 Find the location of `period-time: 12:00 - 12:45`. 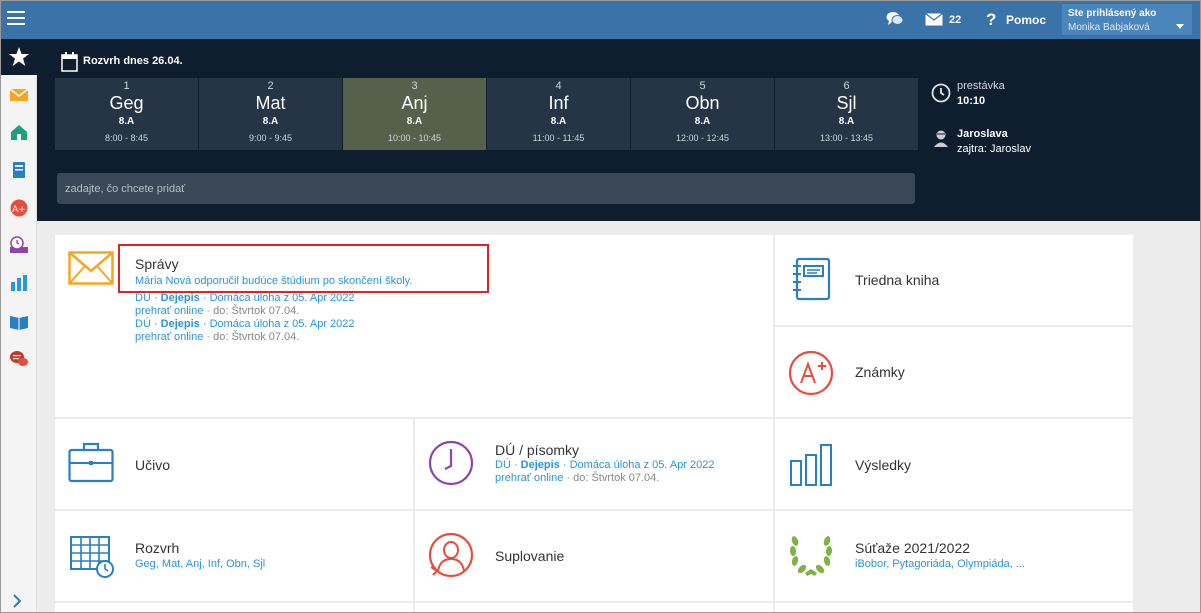

period-time: 12:00 - 12:45 is located at coordinates (702, 138).